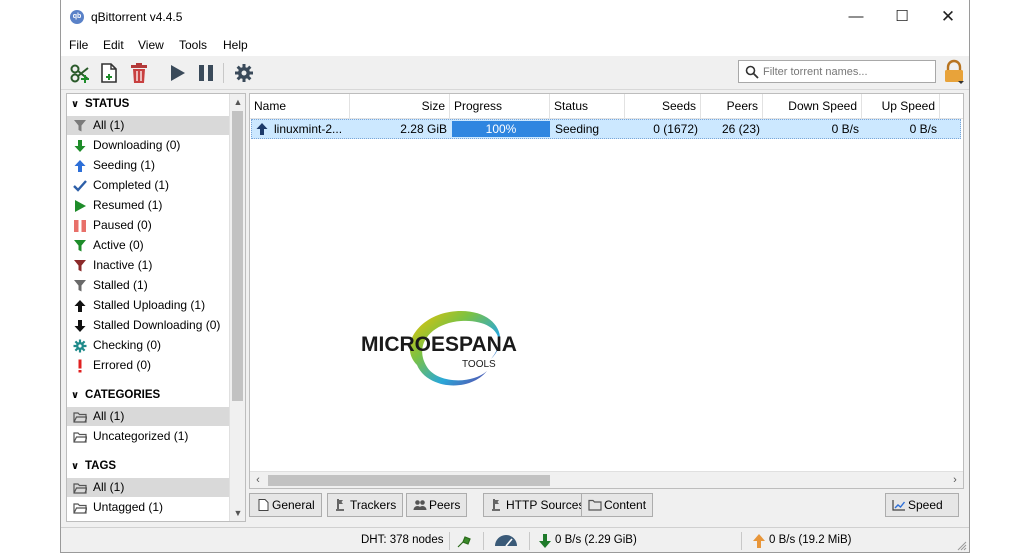 This screenshot has height=555, width=1024. I want to click on error-icon, so click(80, 366).